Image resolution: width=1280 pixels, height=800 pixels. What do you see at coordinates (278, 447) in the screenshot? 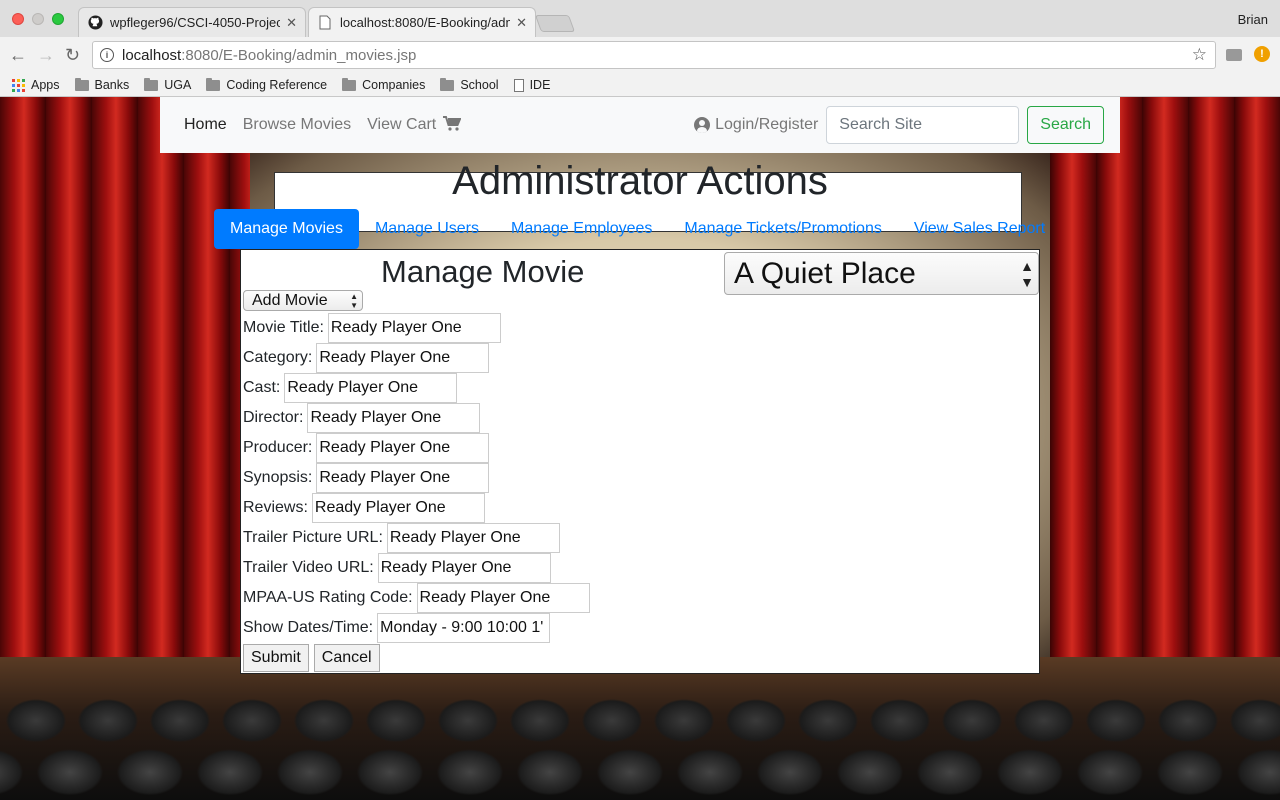
I see `field-label: Producer:` at bounding box center [278, 447].